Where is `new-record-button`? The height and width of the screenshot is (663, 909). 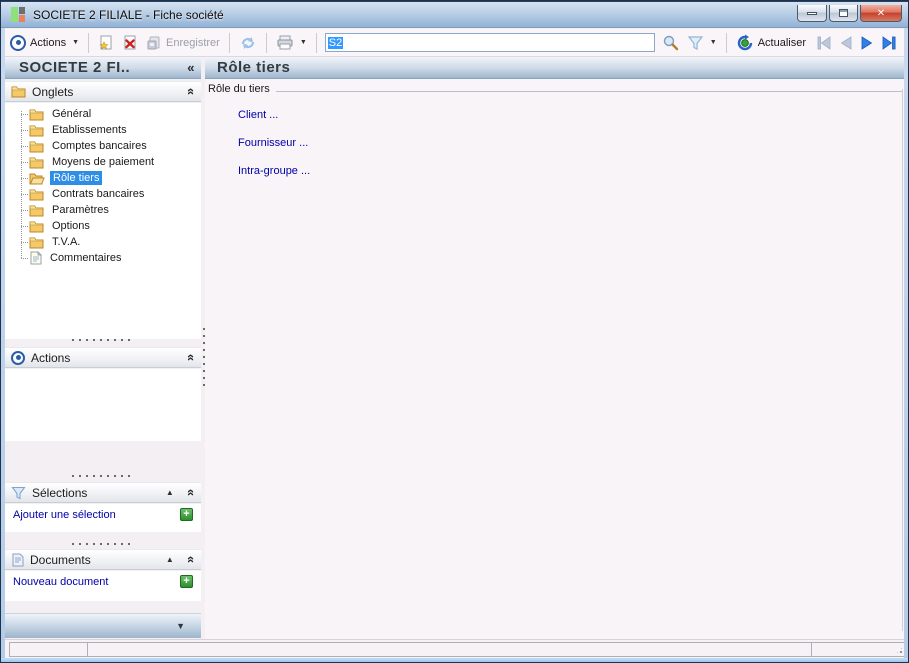 new-record-button is located at coordinates (106, 43).